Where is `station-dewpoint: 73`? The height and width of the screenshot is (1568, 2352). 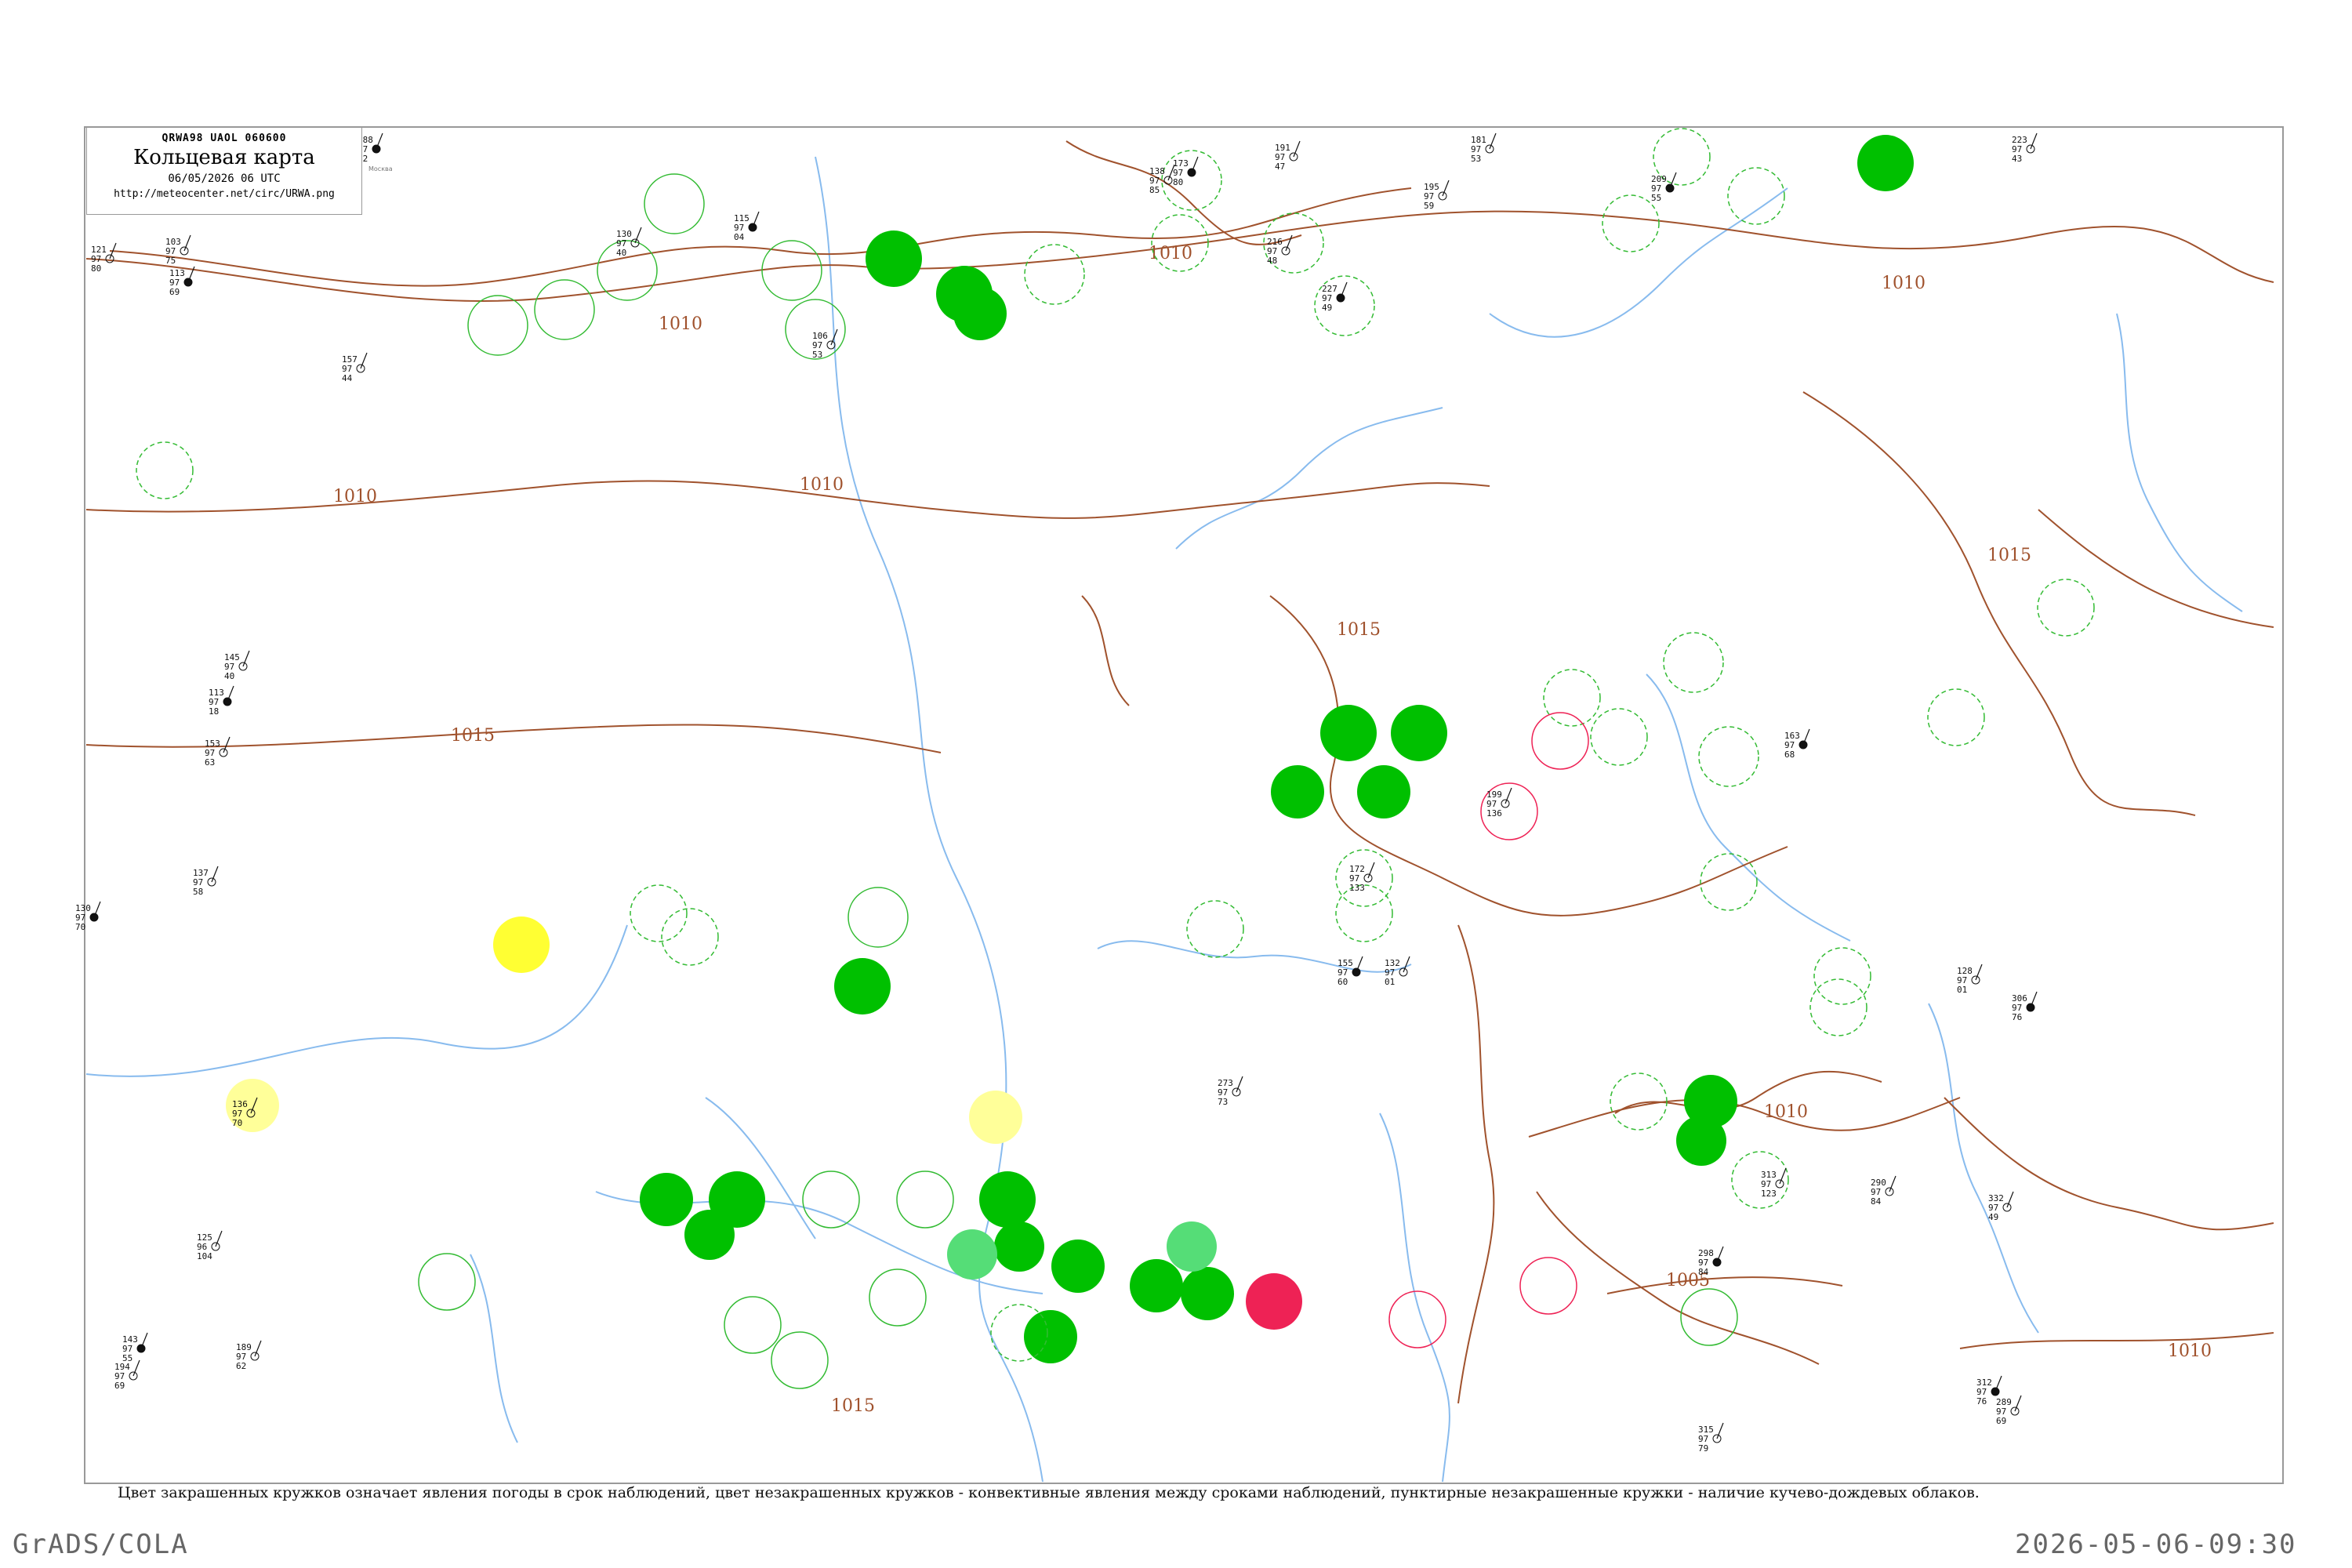 station-dewpoint: 73 is located at coordinates (1223, 1102).